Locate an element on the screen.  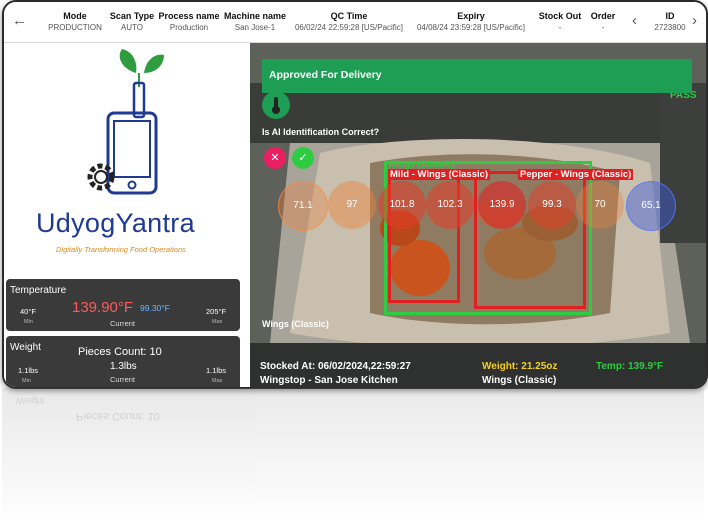
temperature-title: Temperature is located at coordinates (38, 290).